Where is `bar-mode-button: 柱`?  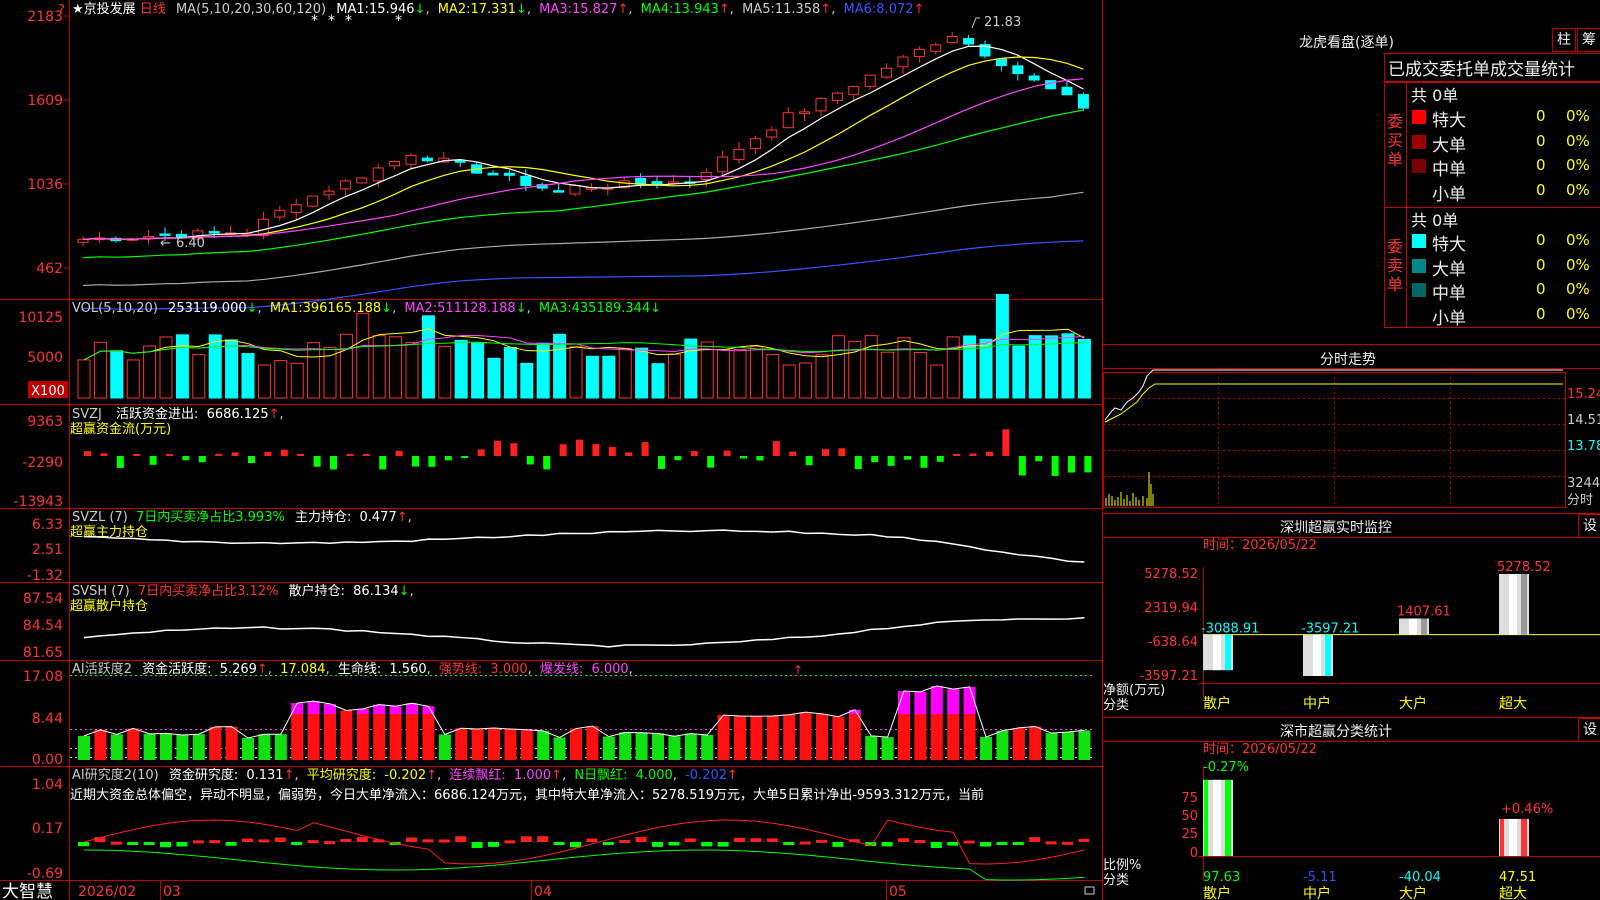 bar-mode-button: 柱 is located at coordinates (1564, 40).